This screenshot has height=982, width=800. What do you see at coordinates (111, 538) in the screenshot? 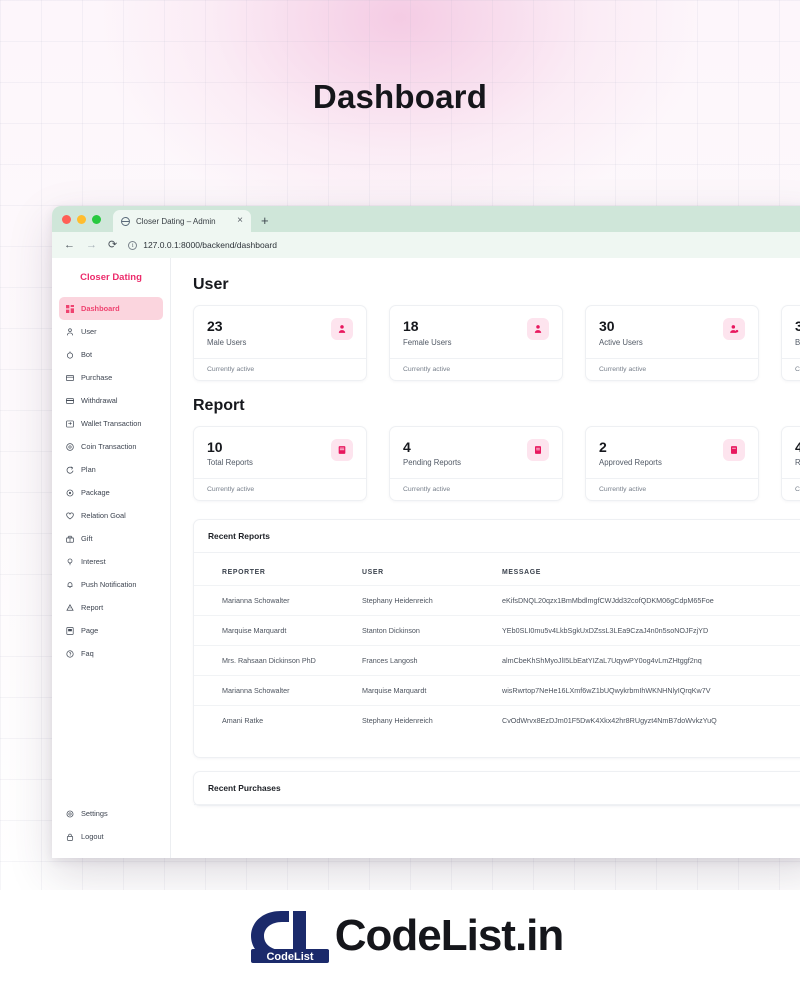
I see `sidebar-item-gift: Gift` at bounding box center [111, 538].